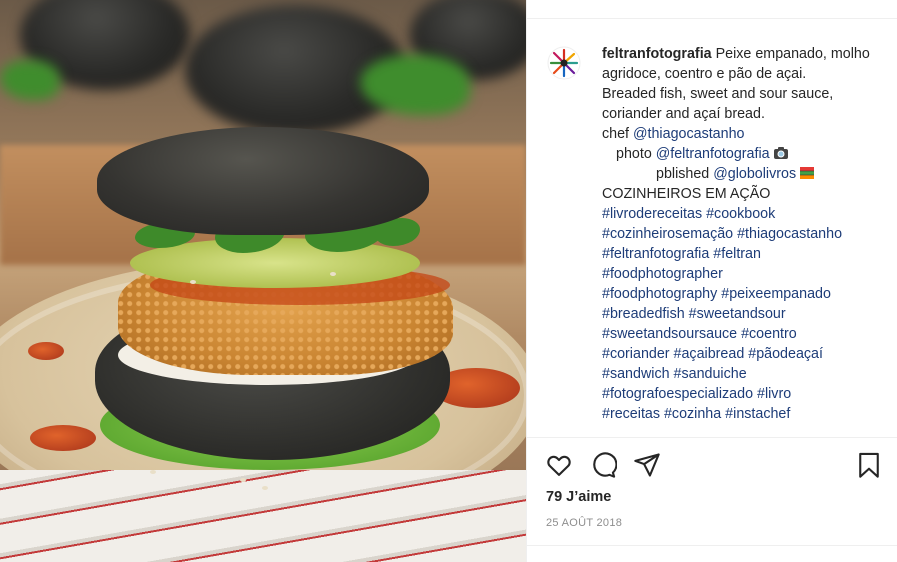  What do you see at coordinates (747, 374) in the screenshot?
I see `hashtag-line: #sandwich #sanduiche` at bounding box center [747, 374].